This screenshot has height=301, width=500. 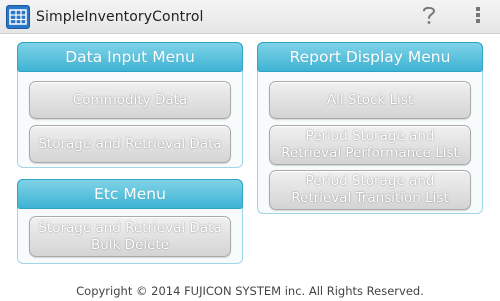 What do you see at coordinates (130, 100) in the screenshot?
I see `commodity-data-button: Commodity Data` at bounding box center [130, 100].